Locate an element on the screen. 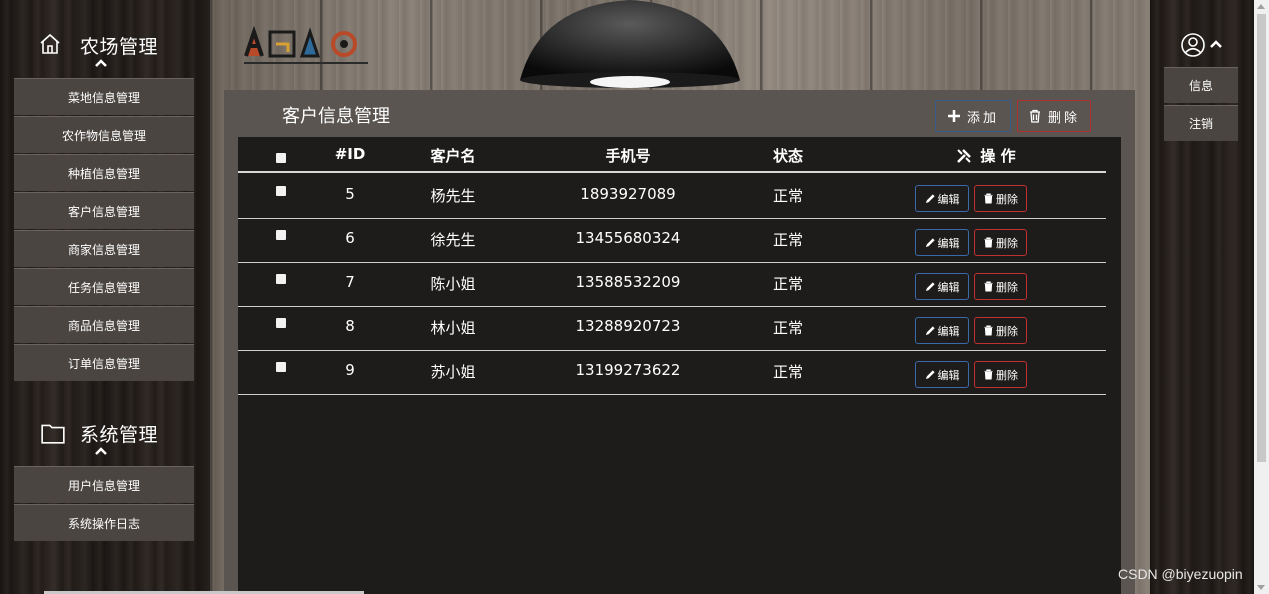 This screenshot has height=594, width=1269. scroll-up-arrow is located at coordinates (1261, 6).